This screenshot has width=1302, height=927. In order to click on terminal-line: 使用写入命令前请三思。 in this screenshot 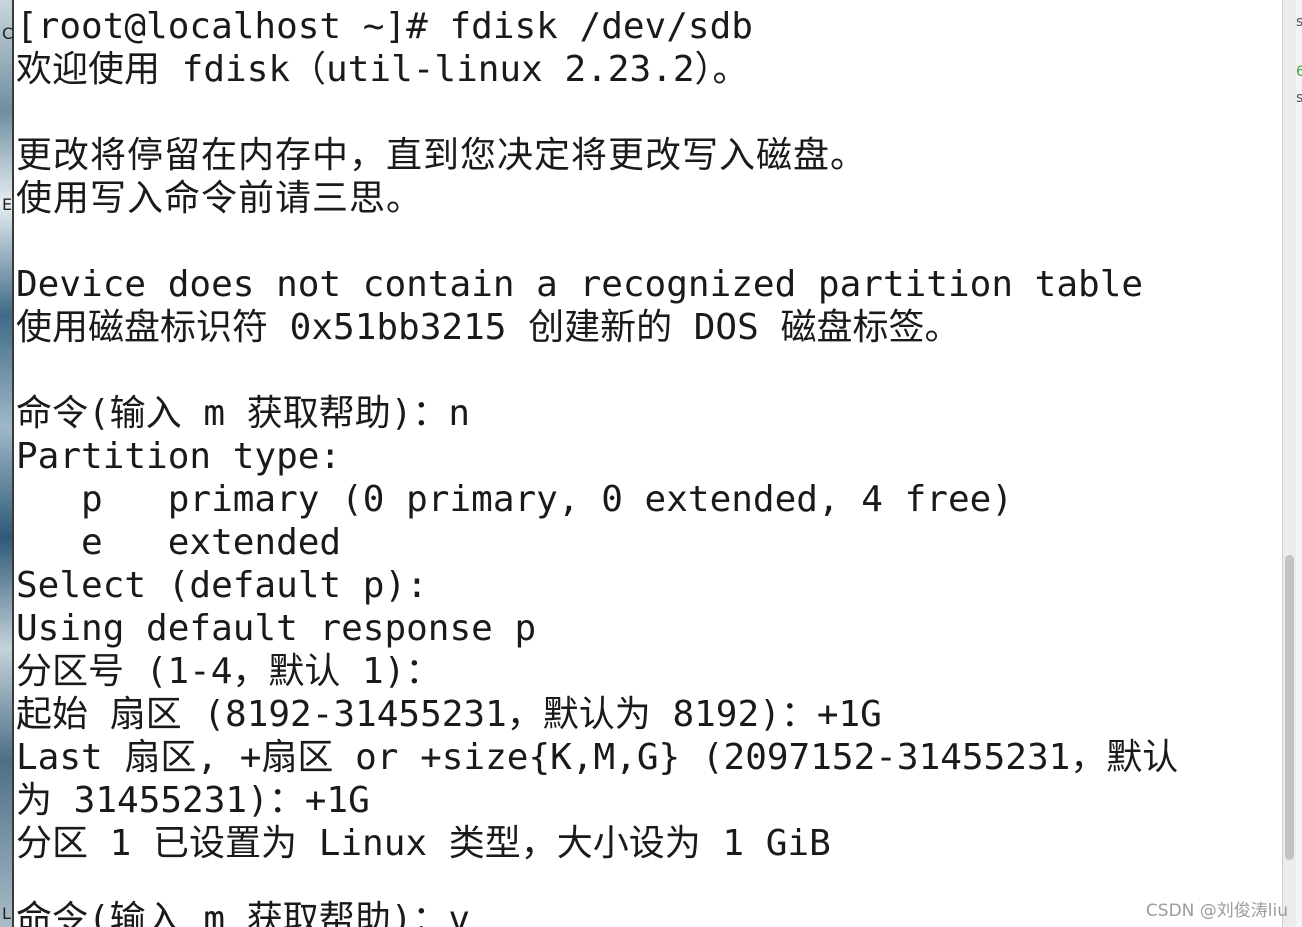, I will do `click(220, 198)`.